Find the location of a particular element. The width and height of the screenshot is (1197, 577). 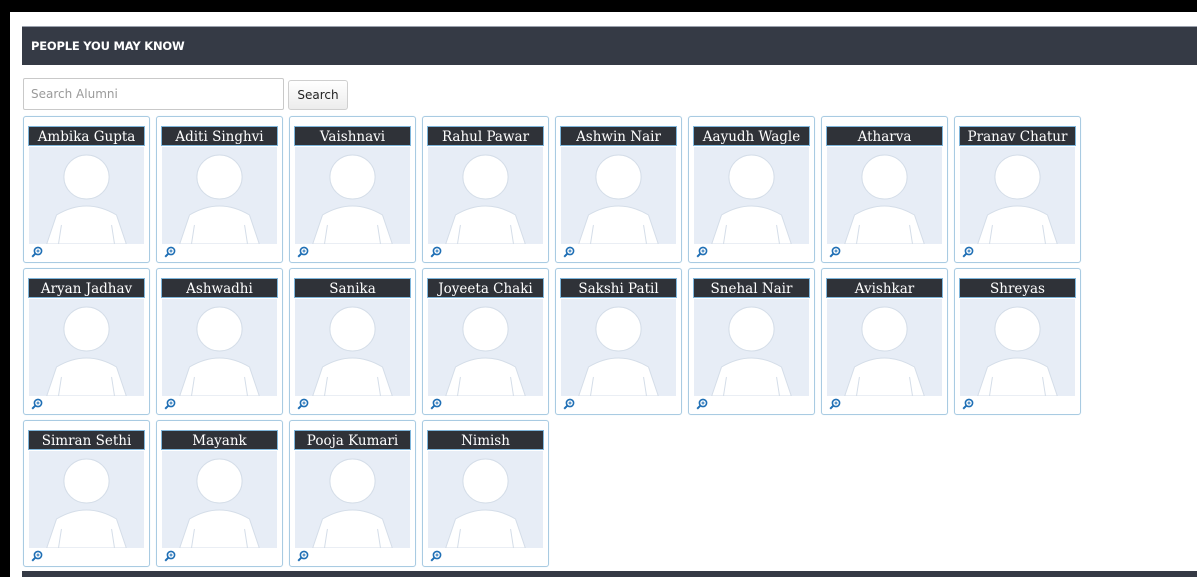

person-name: Rahul Pawar is located at coordinates (485, 136).